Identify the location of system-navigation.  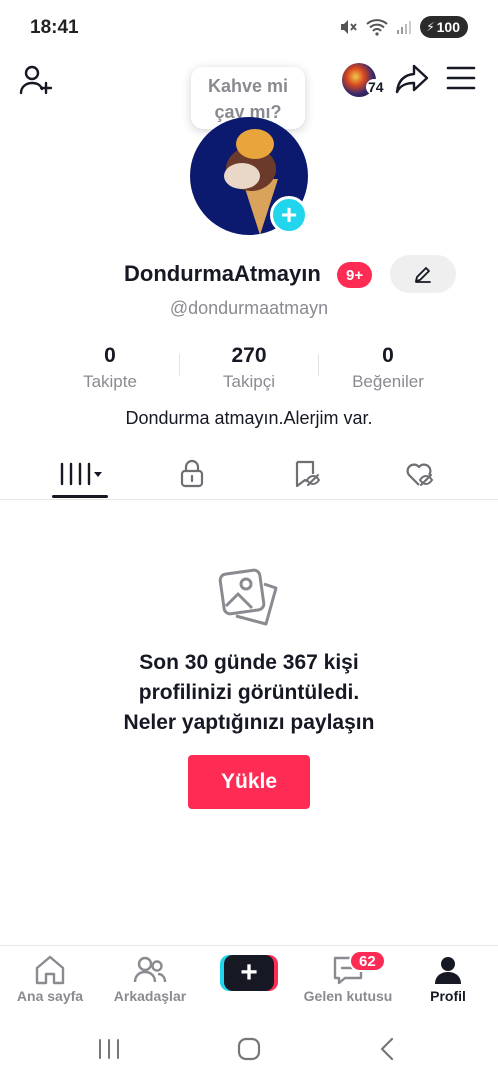
(249, 1051).